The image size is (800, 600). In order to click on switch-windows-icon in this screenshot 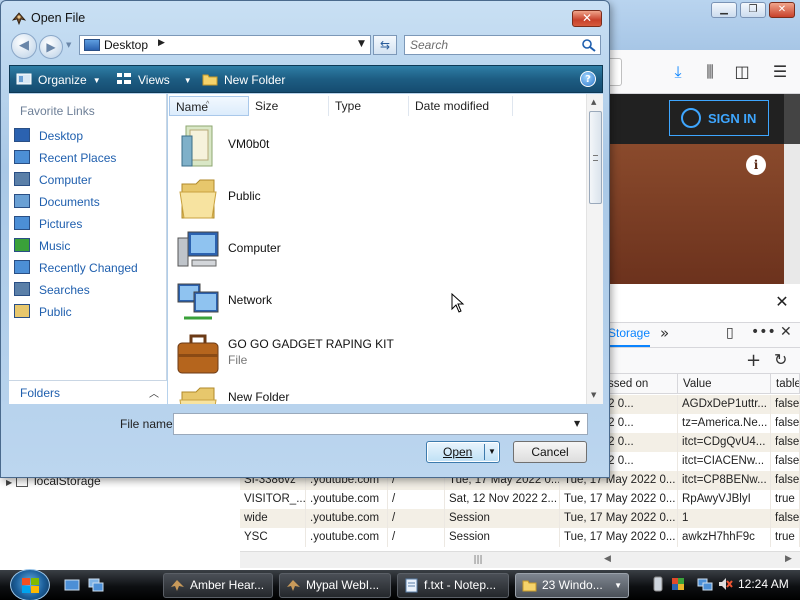, I will do `click(96, 585)`.